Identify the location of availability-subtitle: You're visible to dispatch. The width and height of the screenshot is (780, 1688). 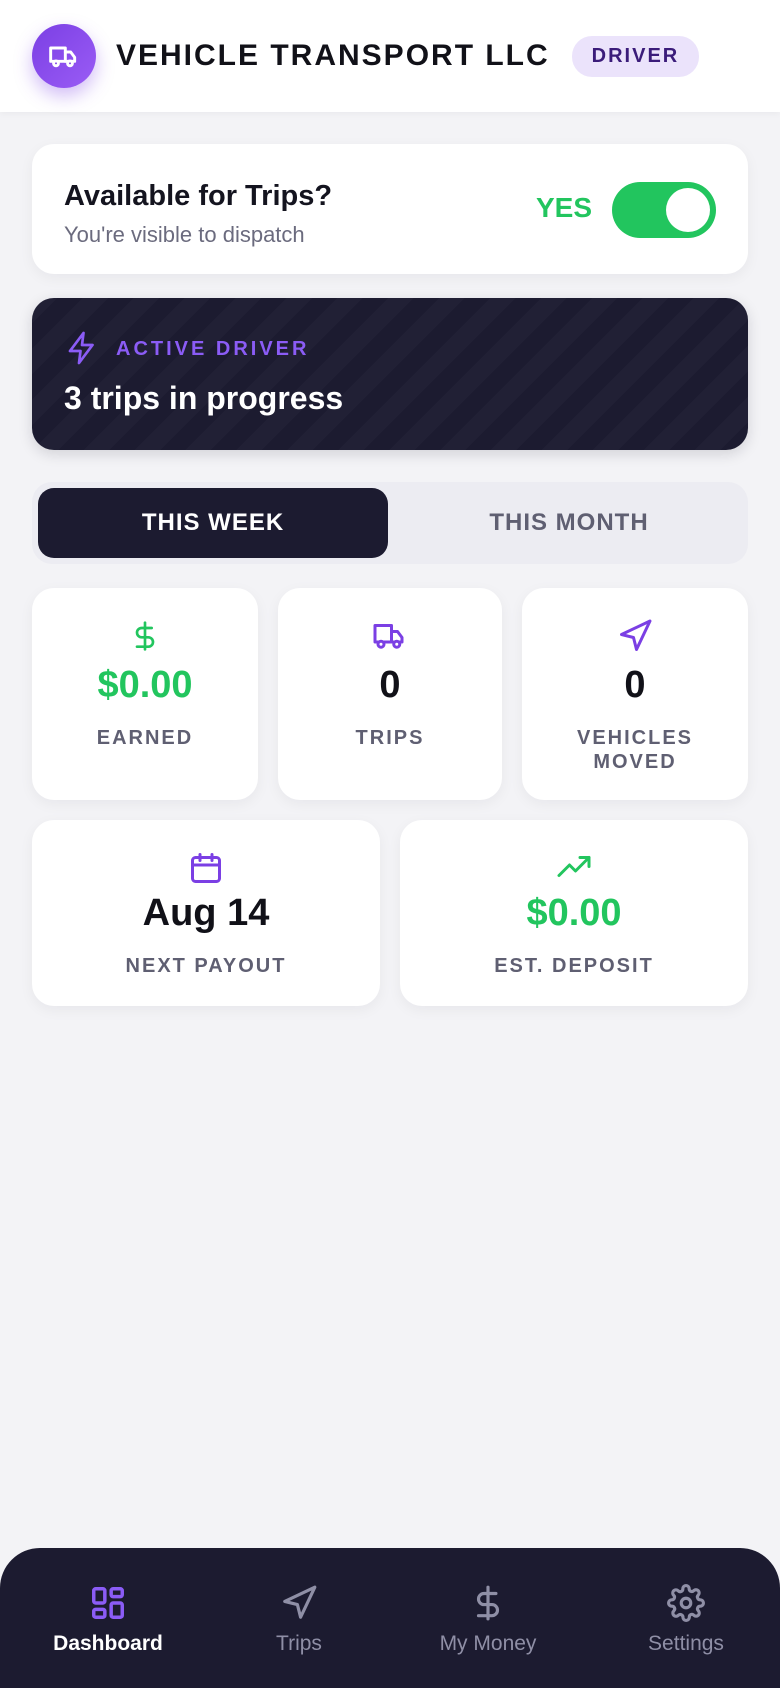
(184, 234).